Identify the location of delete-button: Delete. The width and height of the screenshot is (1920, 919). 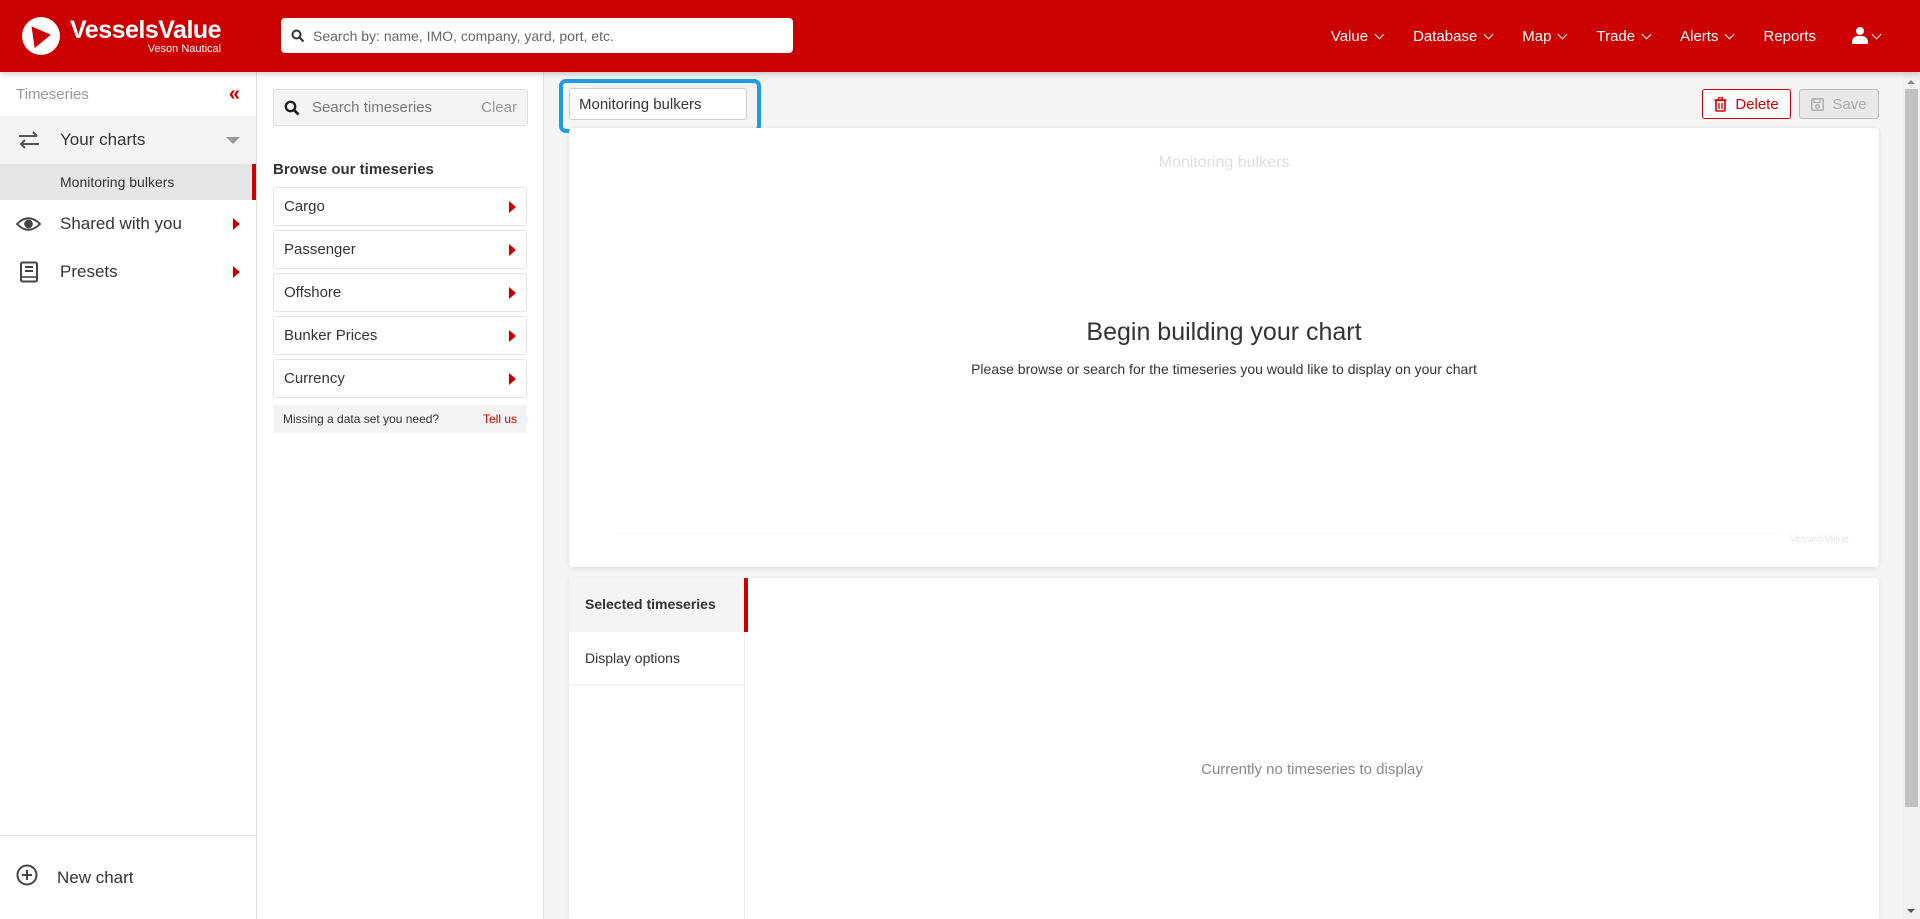
(1746, 104).